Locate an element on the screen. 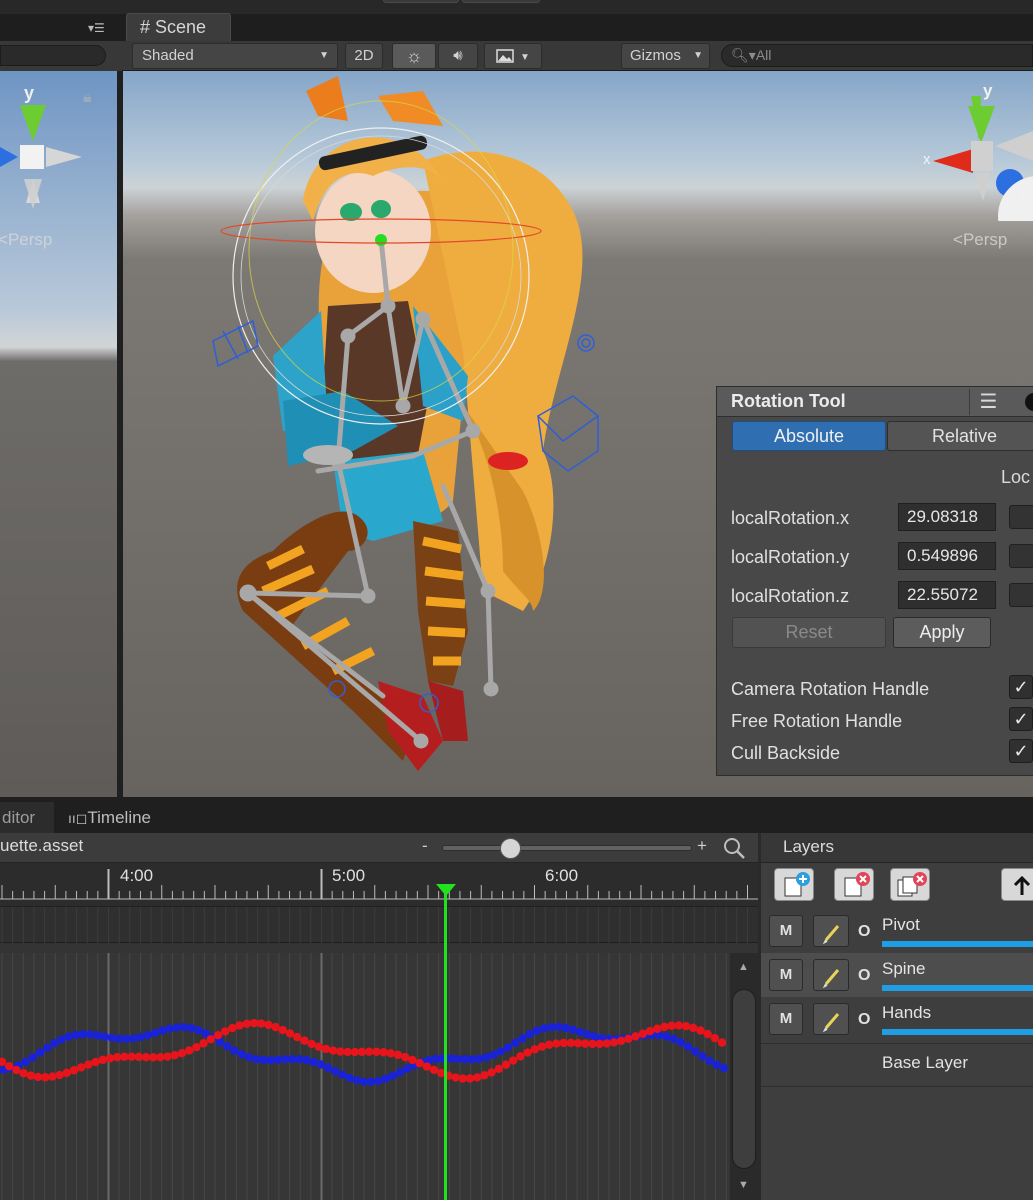 Image resolution: width=1033 pixels, height=1200 pixels. vertical-scrollbar: ▲ ▼ is located at coordinates (744, 1076).